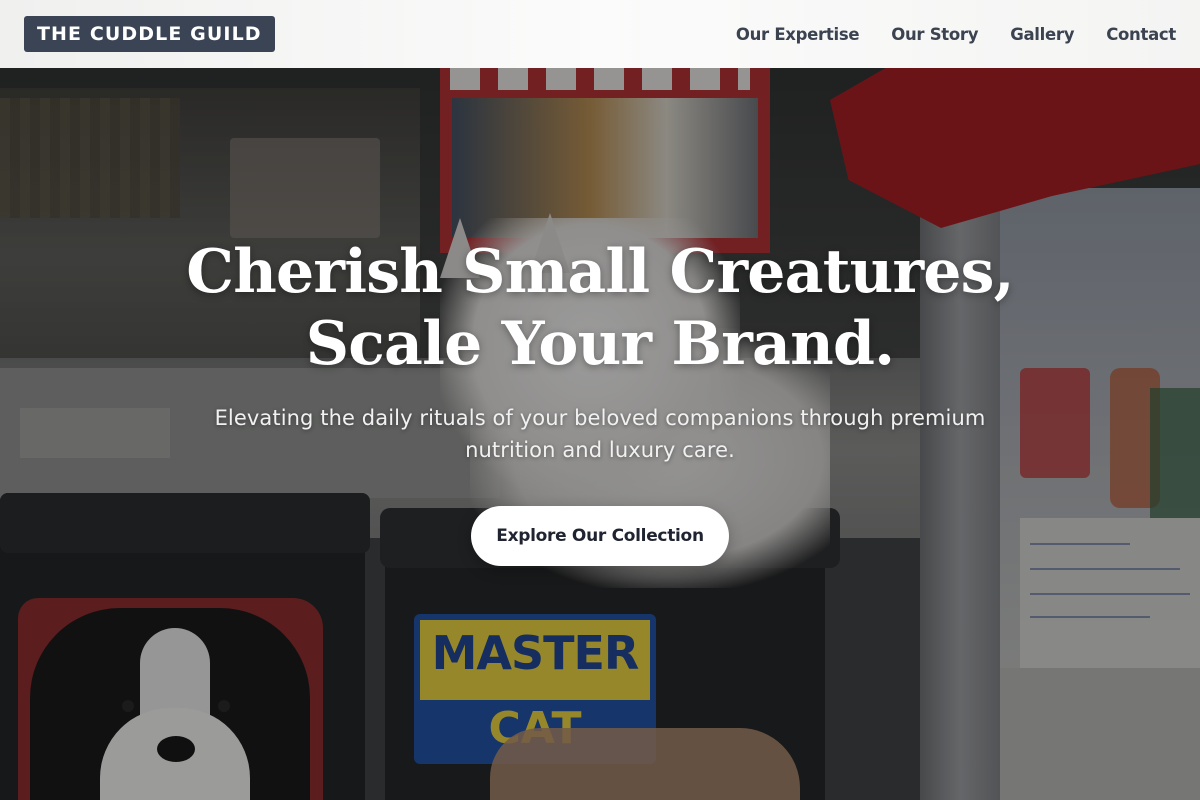 The height and width of the screenshot is (800, 1200). What do you see at coordinates (1141, 34) in the screenshot?
I see `nav-link-contact: Contact` at bounding box center [1141, 34].